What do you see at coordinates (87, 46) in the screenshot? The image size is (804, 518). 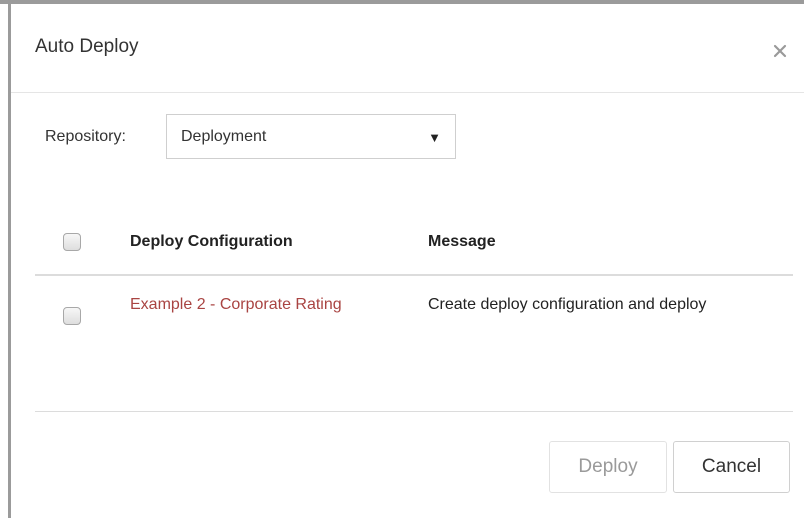 I see `dialog-title: Auto Deploy` at bounding box center [87, 46].